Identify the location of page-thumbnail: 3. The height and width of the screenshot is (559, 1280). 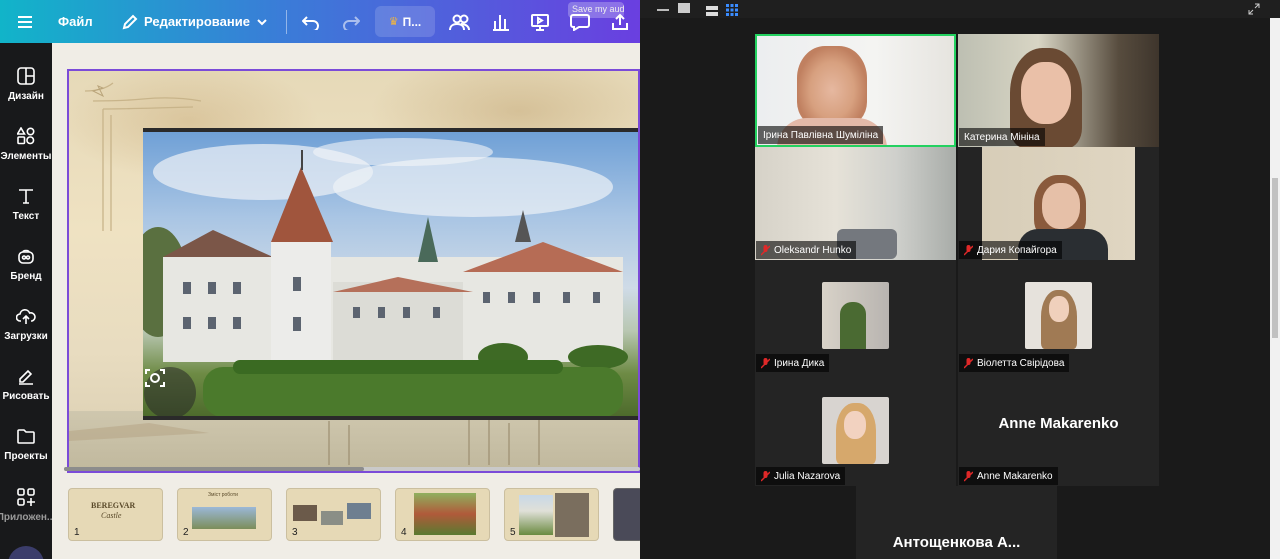
(333, 514).